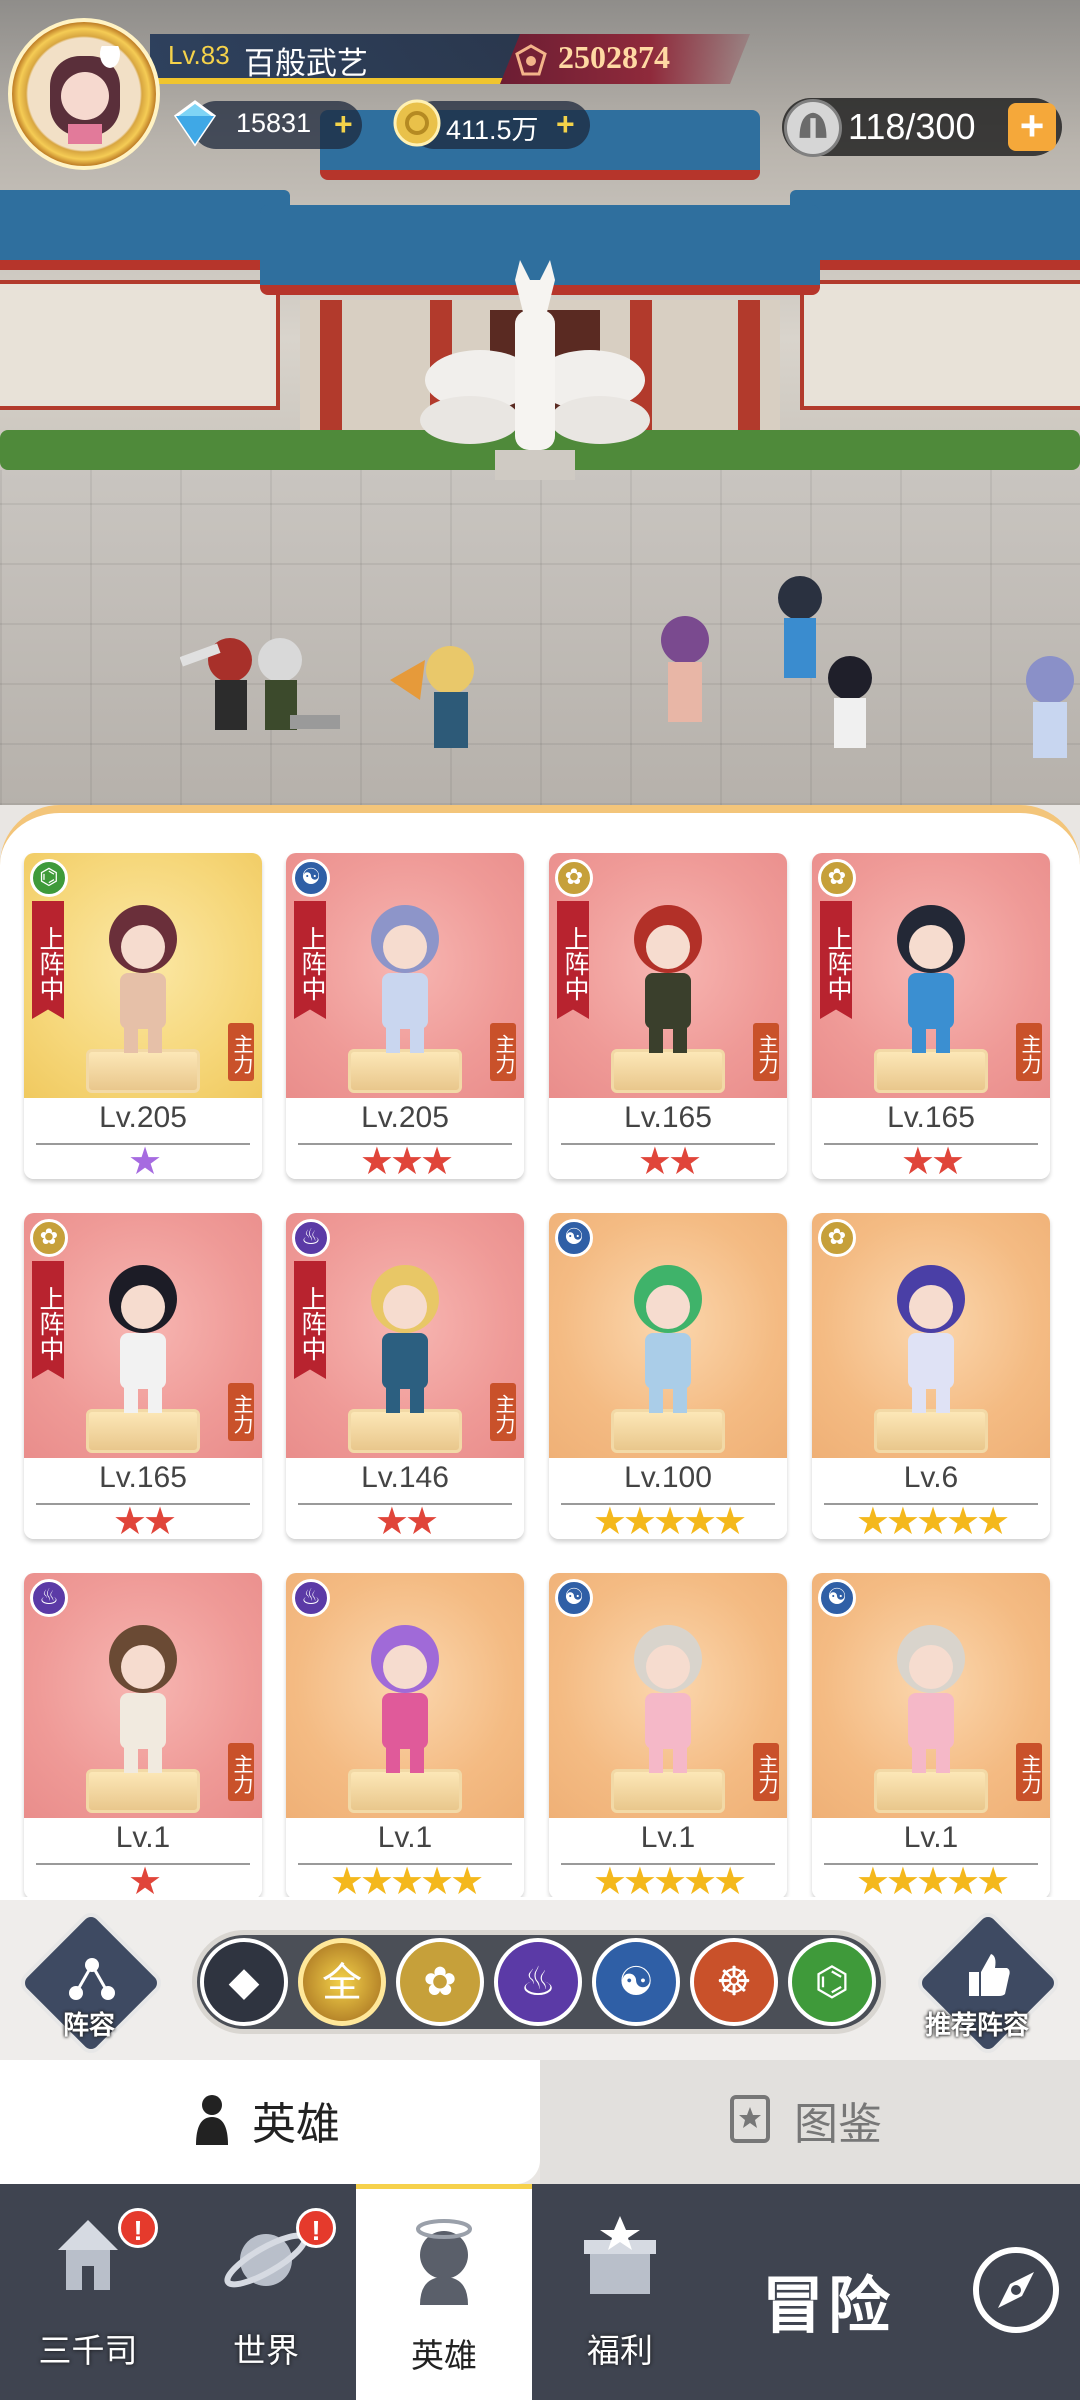 The height and width of the screenshot is (2400, 1080). What do you see at coordinates (432, 697) in the screenshot?
I see `hero-sprite-blonde` at bounding box center [432, 697].